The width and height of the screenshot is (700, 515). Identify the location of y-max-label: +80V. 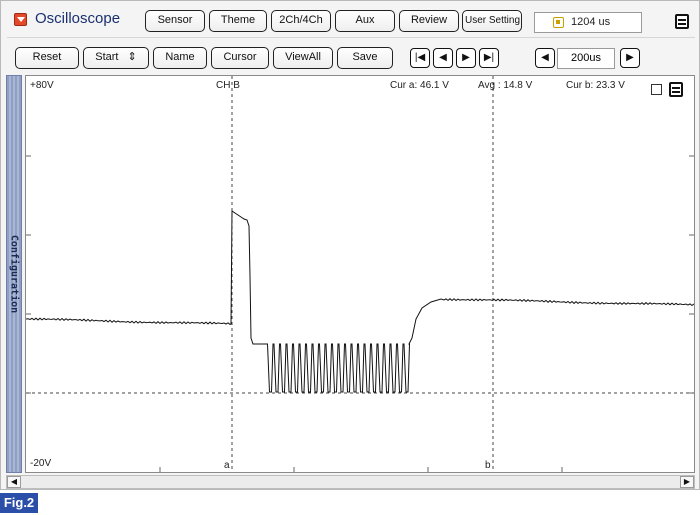
(42, 85).